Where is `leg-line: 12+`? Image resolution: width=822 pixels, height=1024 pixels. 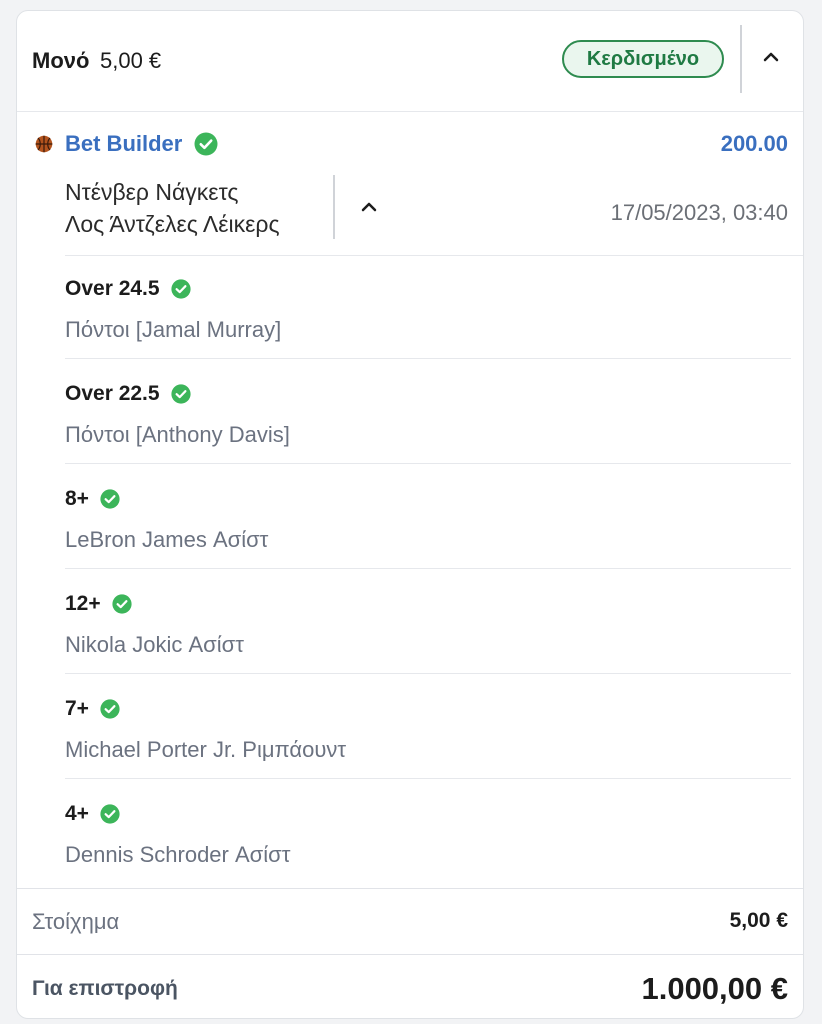
leg-line: 12+ is located at coordinates (83, 603).